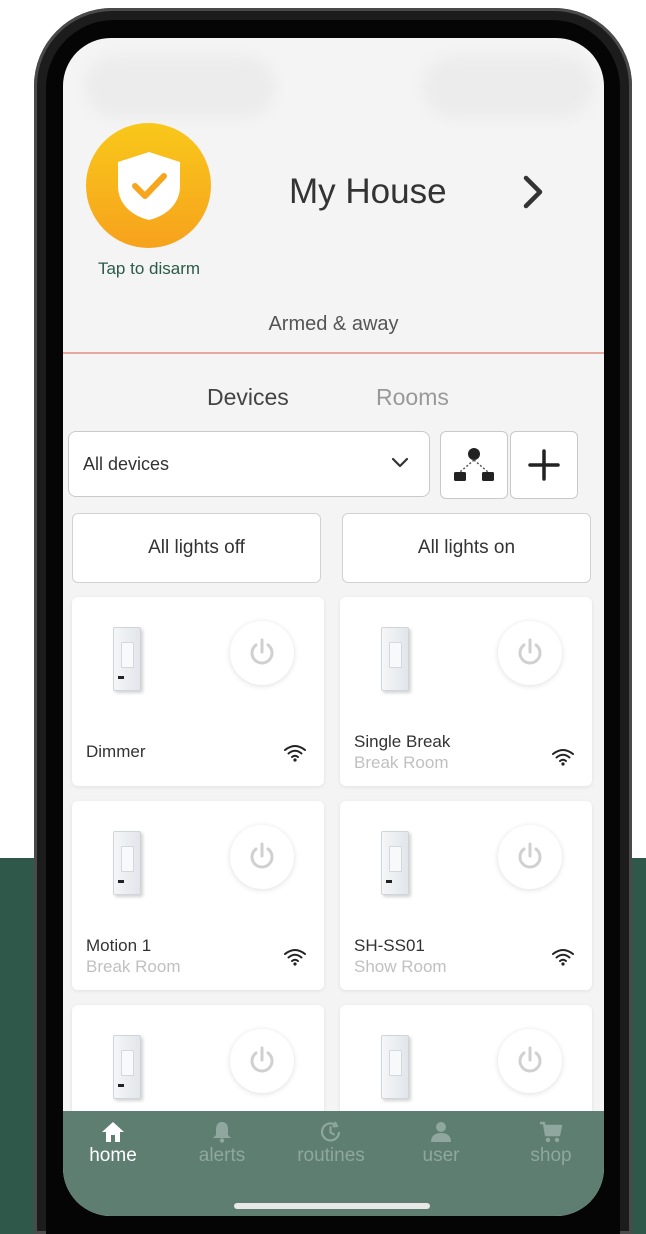  I want to click on device-name: Single Break, so click(402, 741).